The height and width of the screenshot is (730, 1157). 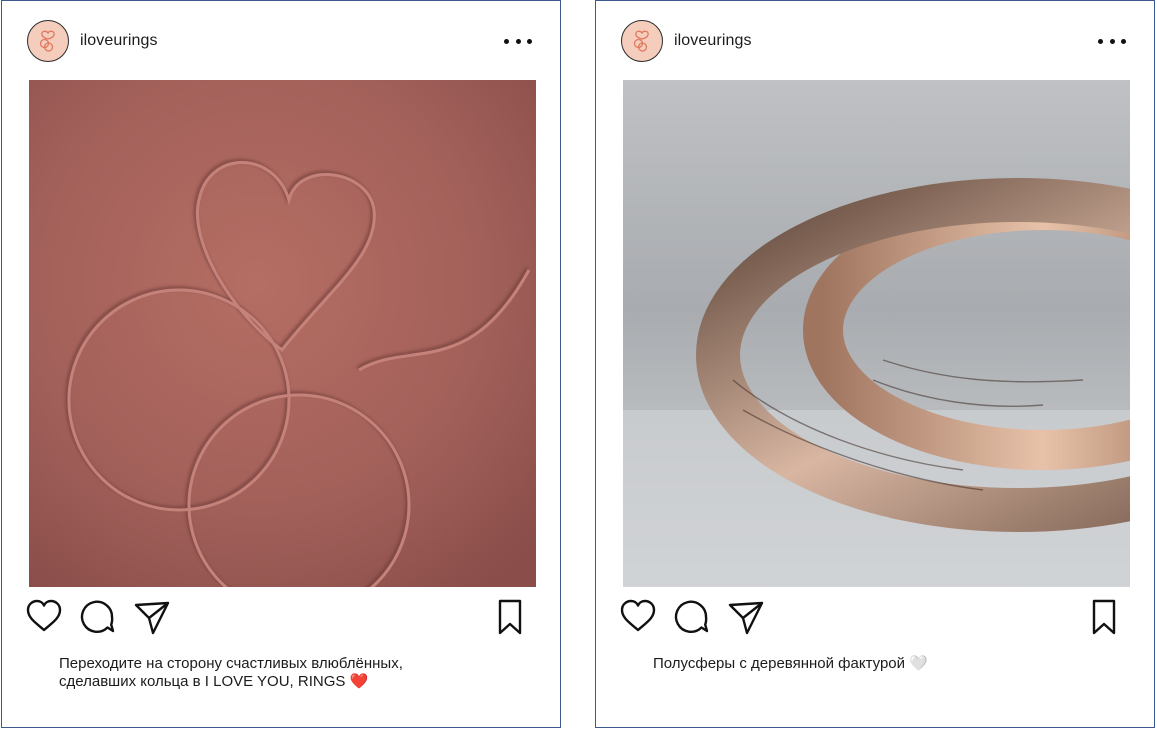 I want to click on post-caption: Полусферы с деревянной фактурой 🤍, so click(x=888, y=664).